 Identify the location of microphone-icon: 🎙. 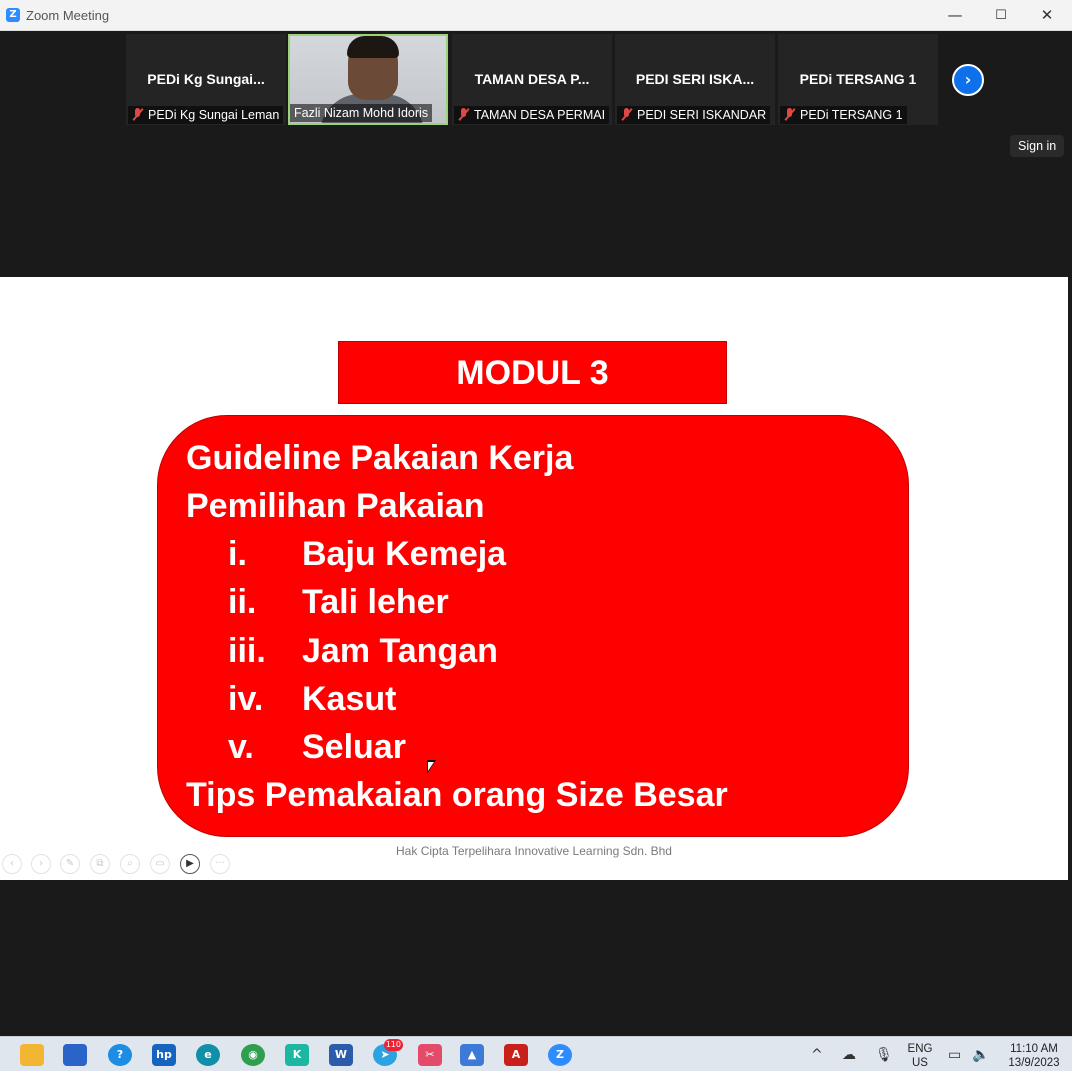
(884, 1055).